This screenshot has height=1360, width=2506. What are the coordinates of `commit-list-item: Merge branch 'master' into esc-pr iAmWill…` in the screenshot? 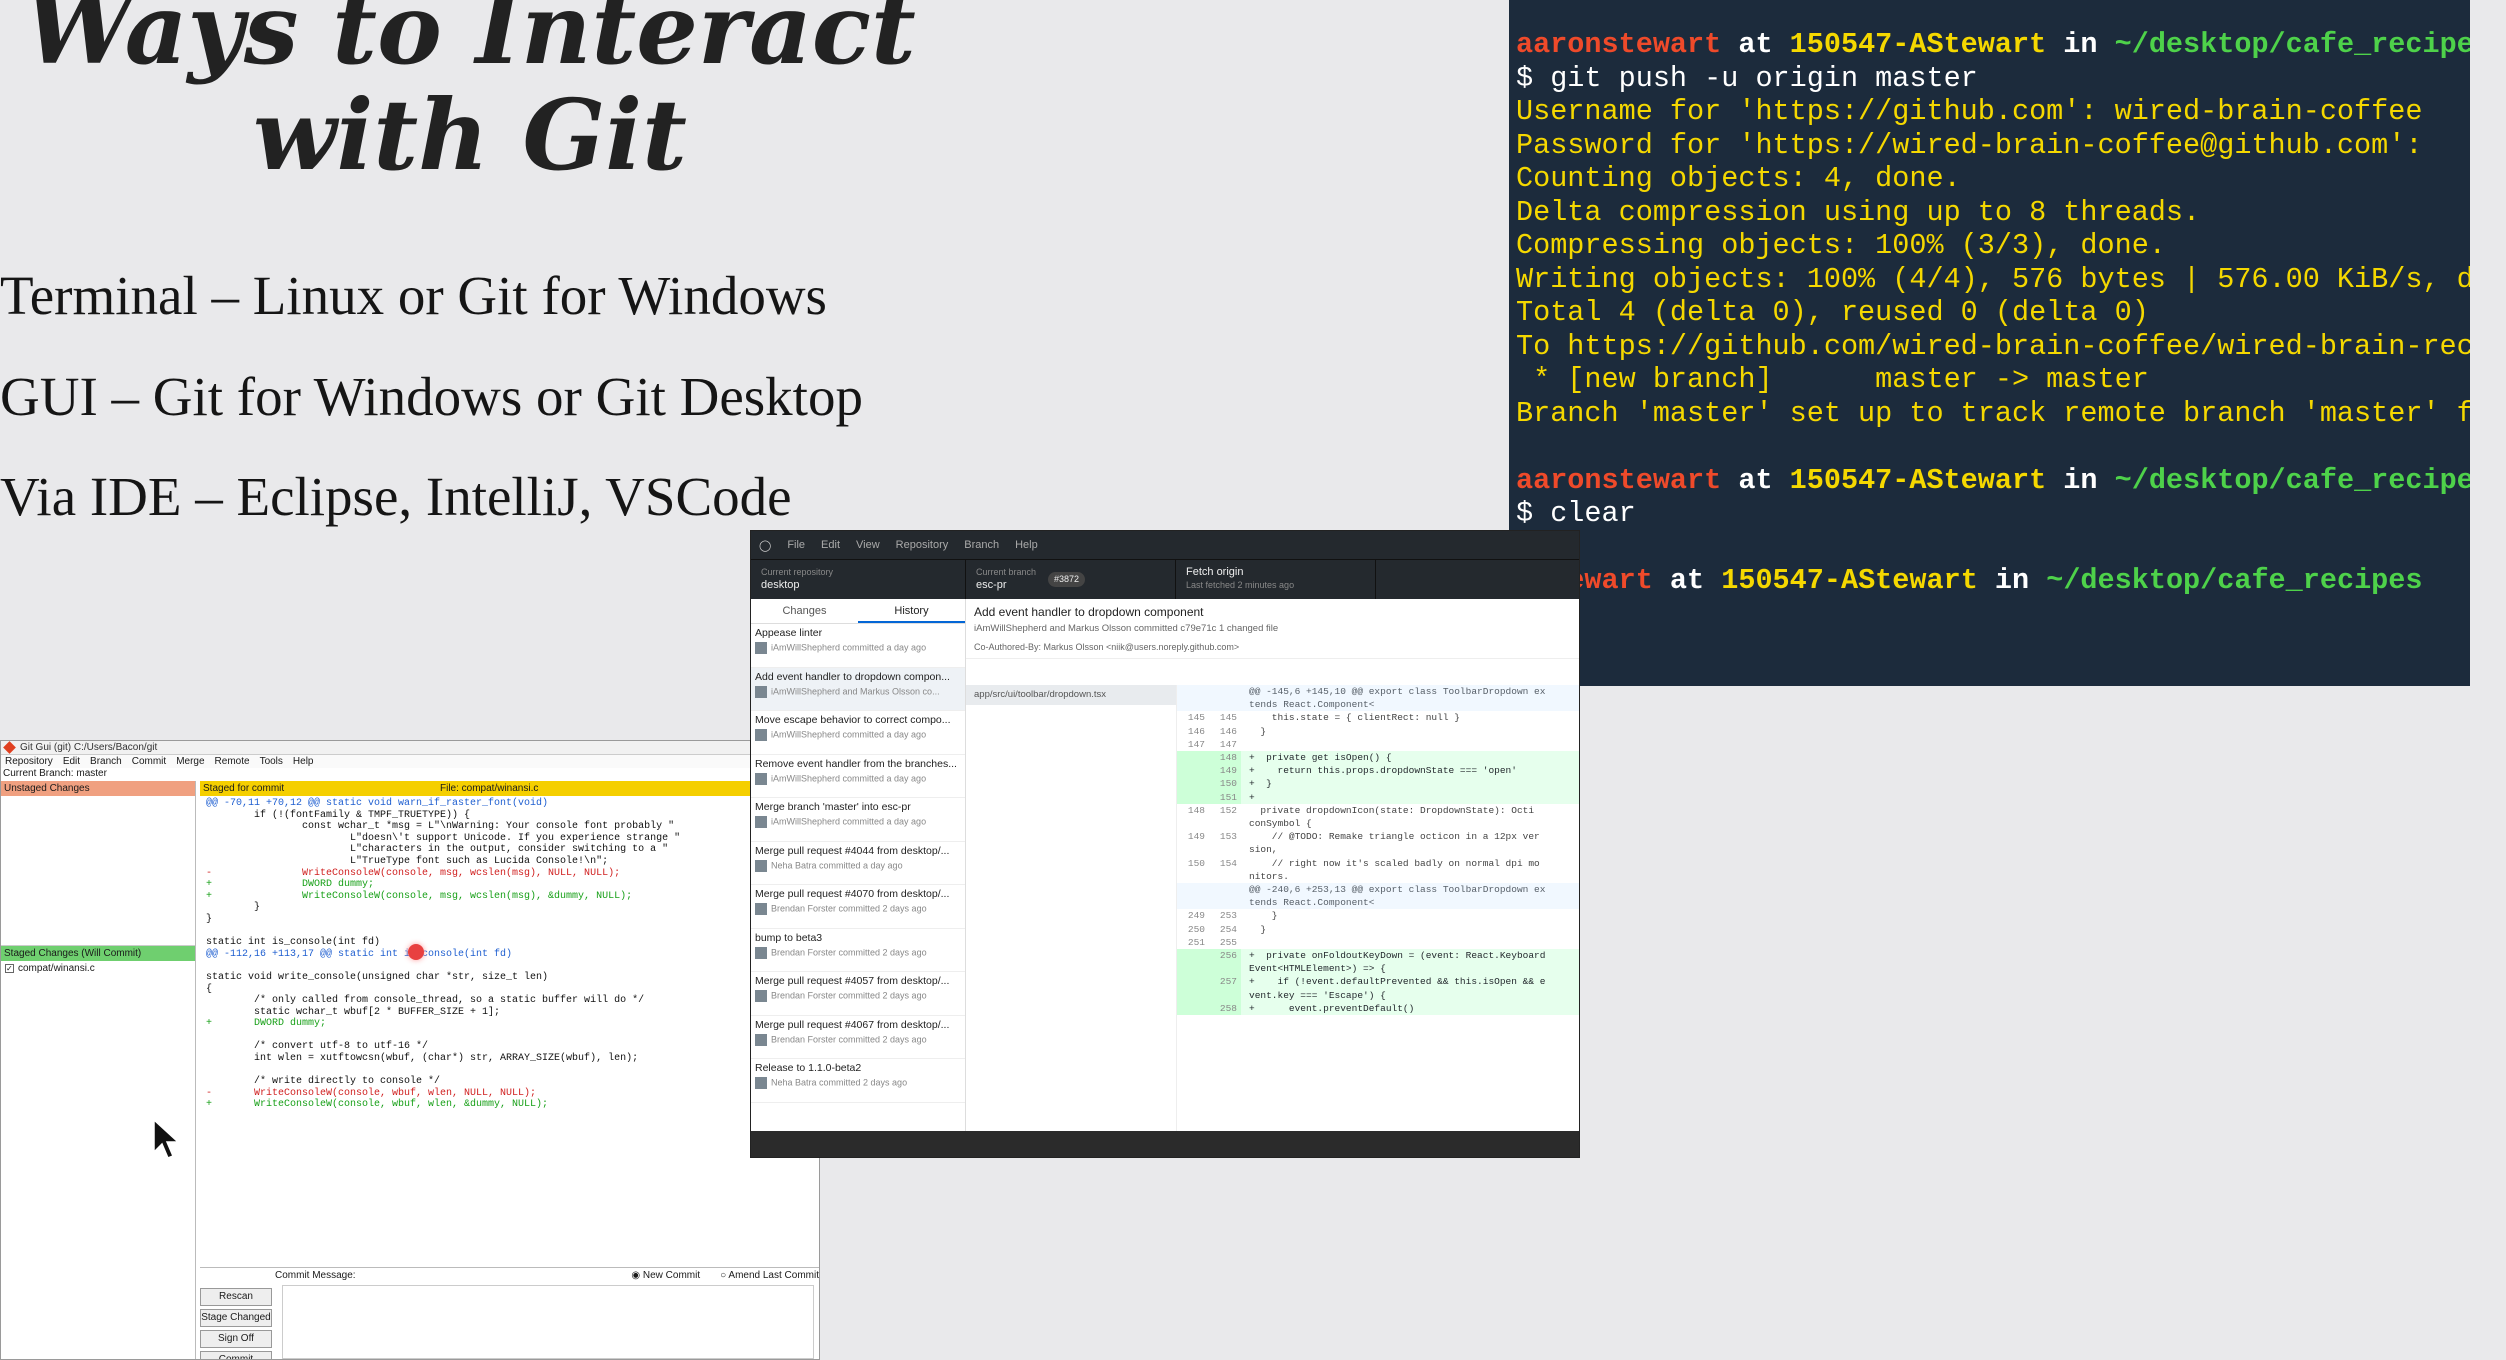 It's located at (858, 820).